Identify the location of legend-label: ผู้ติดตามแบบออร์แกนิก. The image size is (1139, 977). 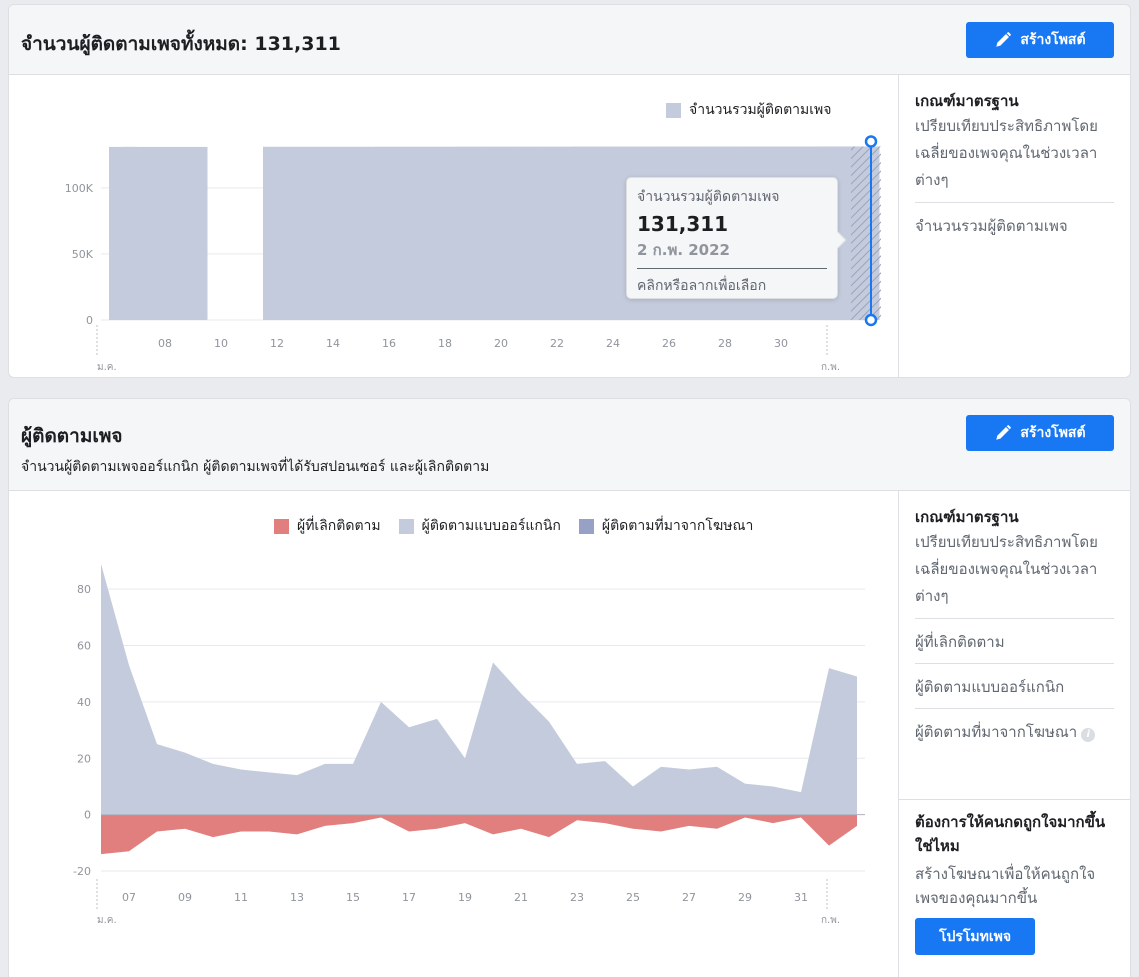
(491, 526).